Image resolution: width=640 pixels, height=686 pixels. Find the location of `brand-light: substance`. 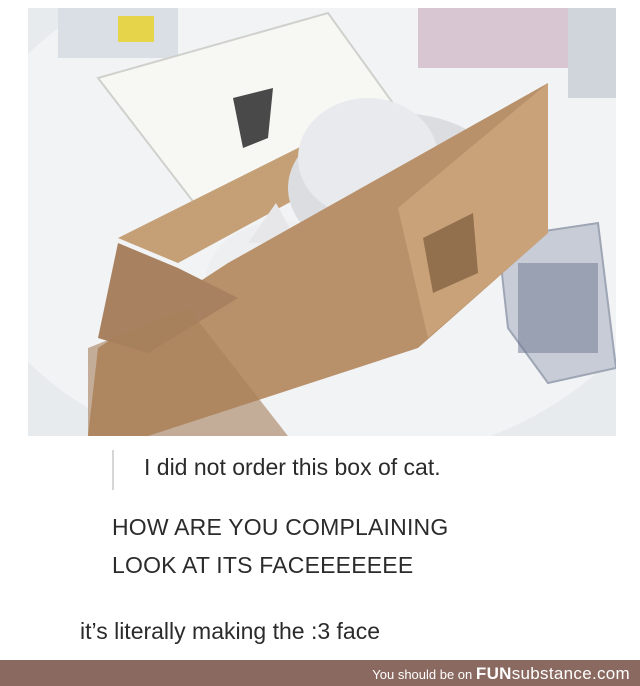

brand-light: substance is located at coordinates (551, 673).